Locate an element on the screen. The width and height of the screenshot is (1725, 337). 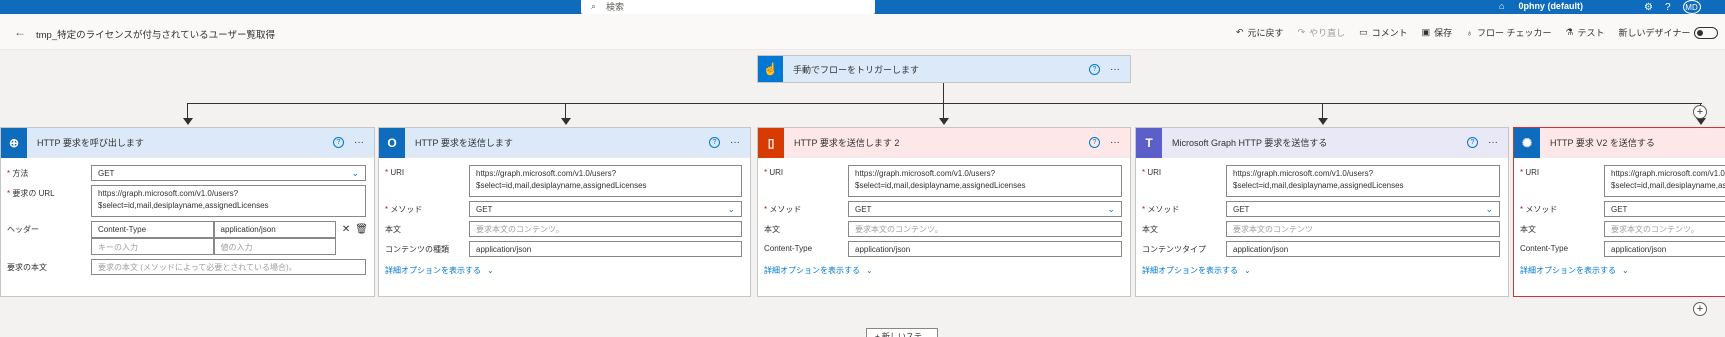
avatar: MD is located at coordinates (1691, 7).